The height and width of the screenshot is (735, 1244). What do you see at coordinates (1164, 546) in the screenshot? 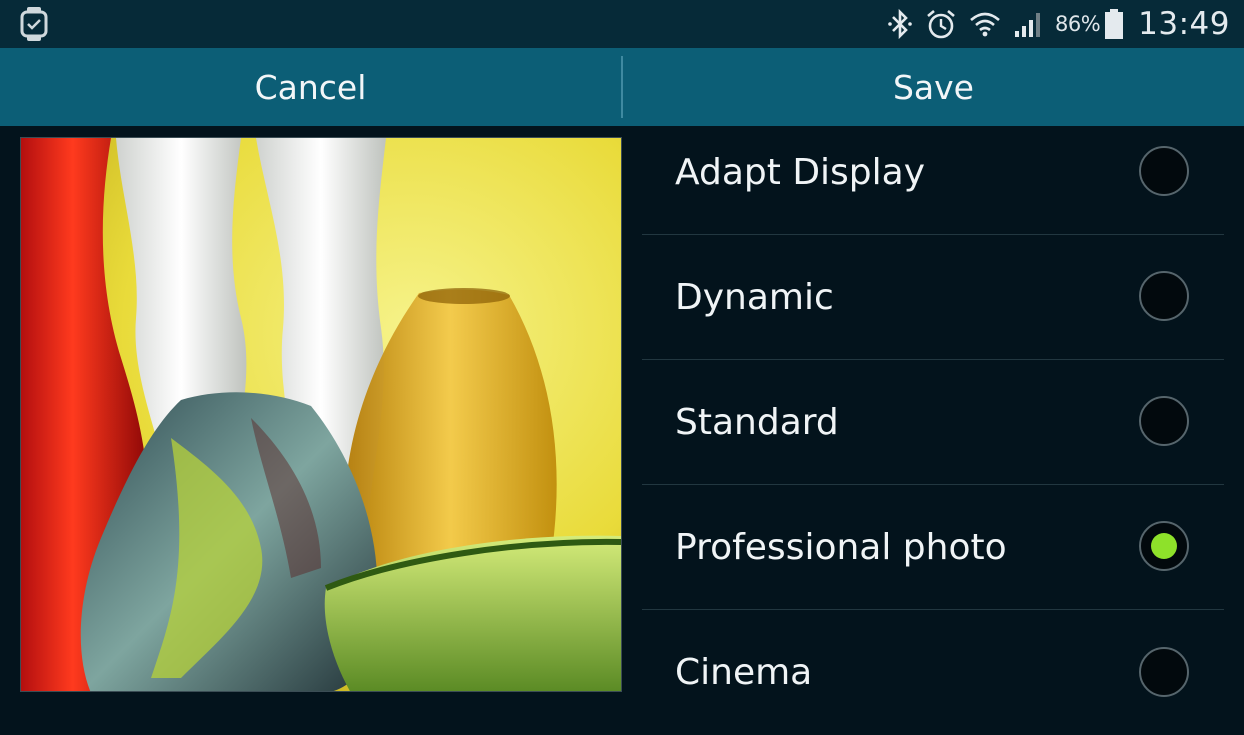
I see `radio-button-selected` at bounding box center [1164, 546].